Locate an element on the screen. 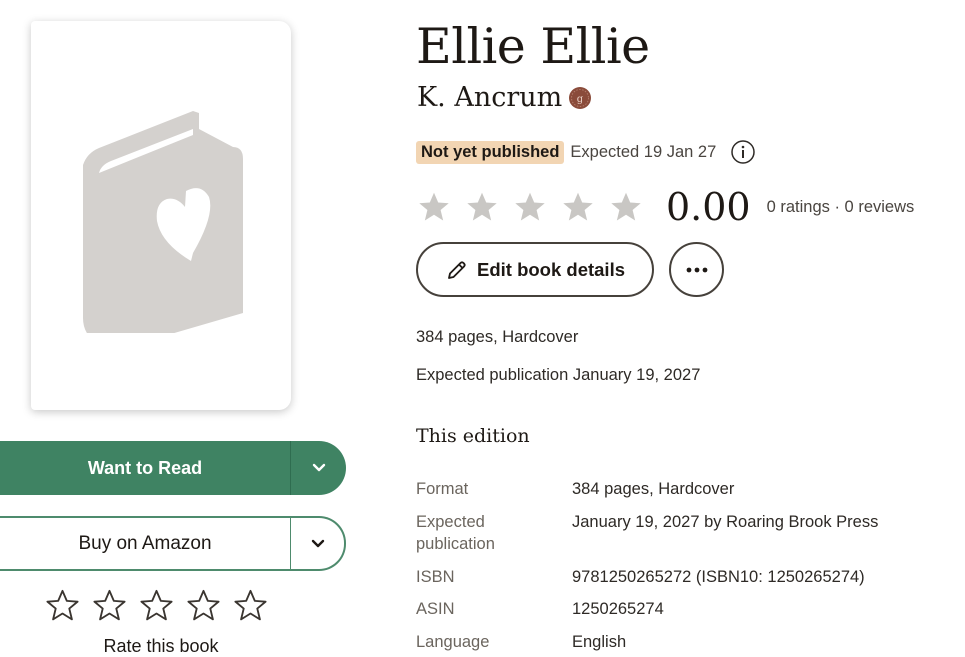 The width and height of the screenshot is (965, 657). detail-row: Format 384 pages, Hardcover is located at coordinates (686, 494).